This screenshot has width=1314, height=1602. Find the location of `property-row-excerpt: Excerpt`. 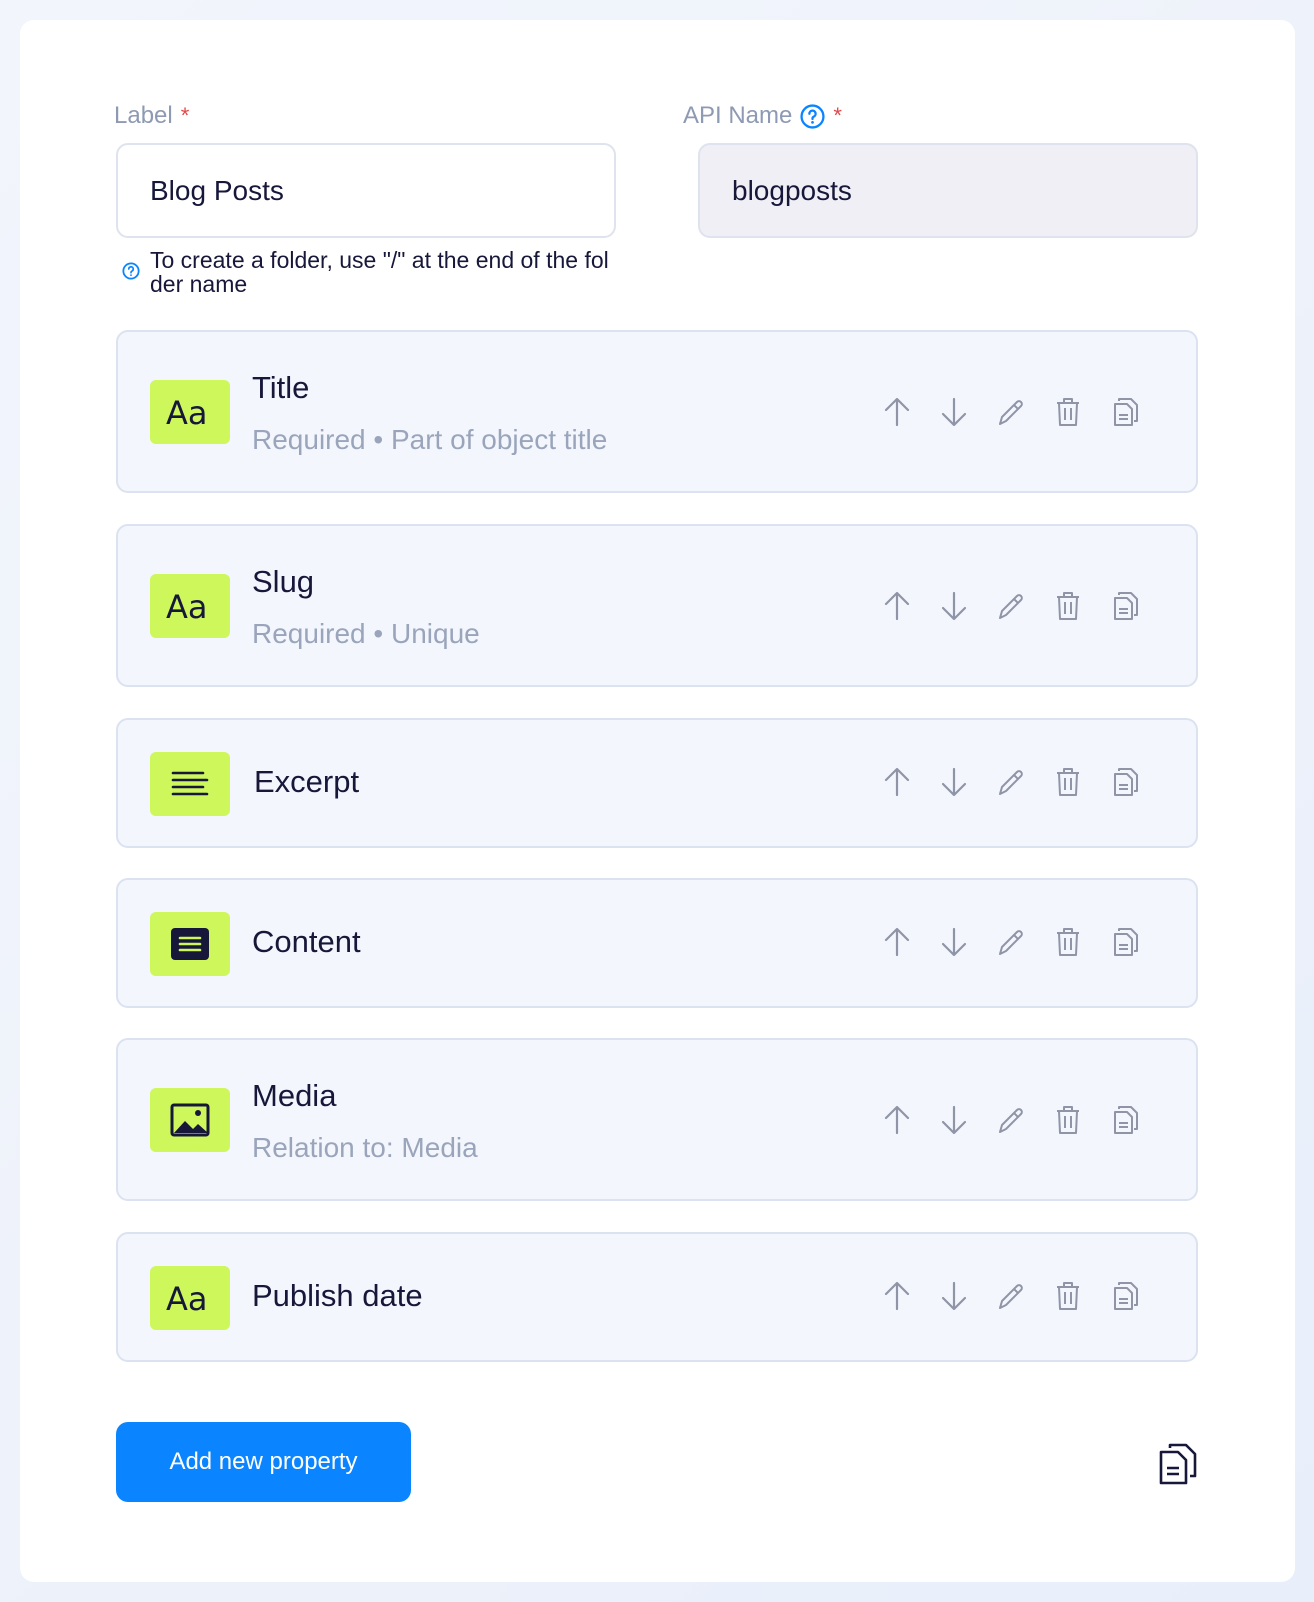

property-row-excerpt: Excerpt is located at coordinates (657, 783).